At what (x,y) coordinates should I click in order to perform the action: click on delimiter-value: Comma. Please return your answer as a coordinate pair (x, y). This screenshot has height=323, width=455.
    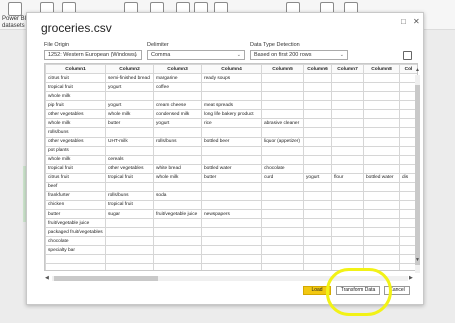
    Looking at the image, I should click on (161, 55).